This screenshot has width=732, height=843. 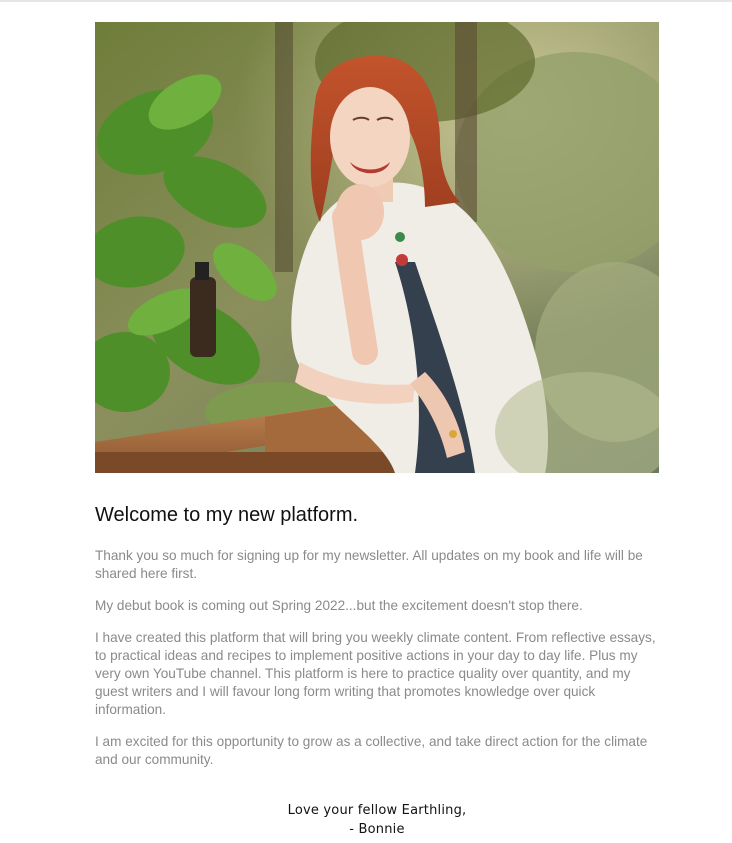 I want to click on signoff-line: Love your fellow Earthling,, so click(x=377, y=810).